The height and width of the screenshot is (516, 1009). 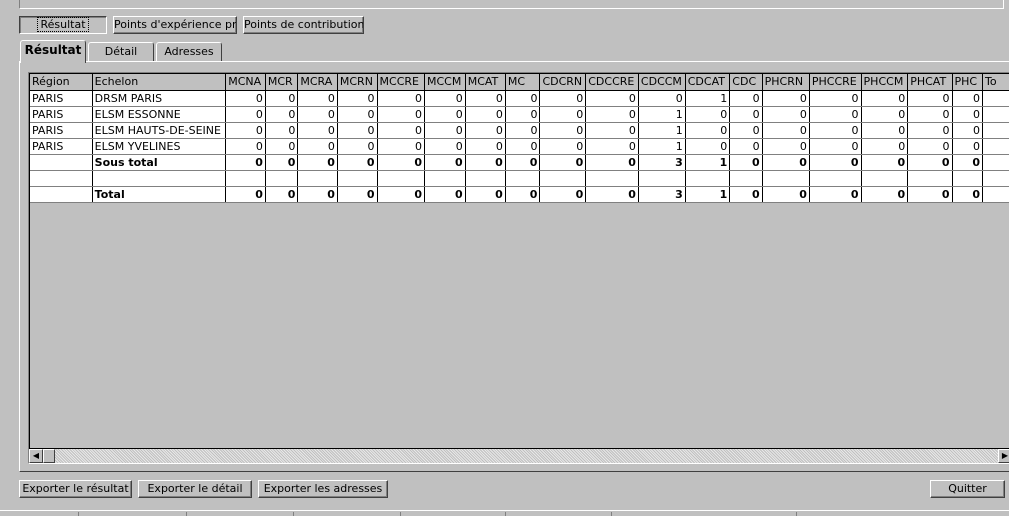 I want to click on export-result-button: Exporter le résultat, so click(x=75, y=489).